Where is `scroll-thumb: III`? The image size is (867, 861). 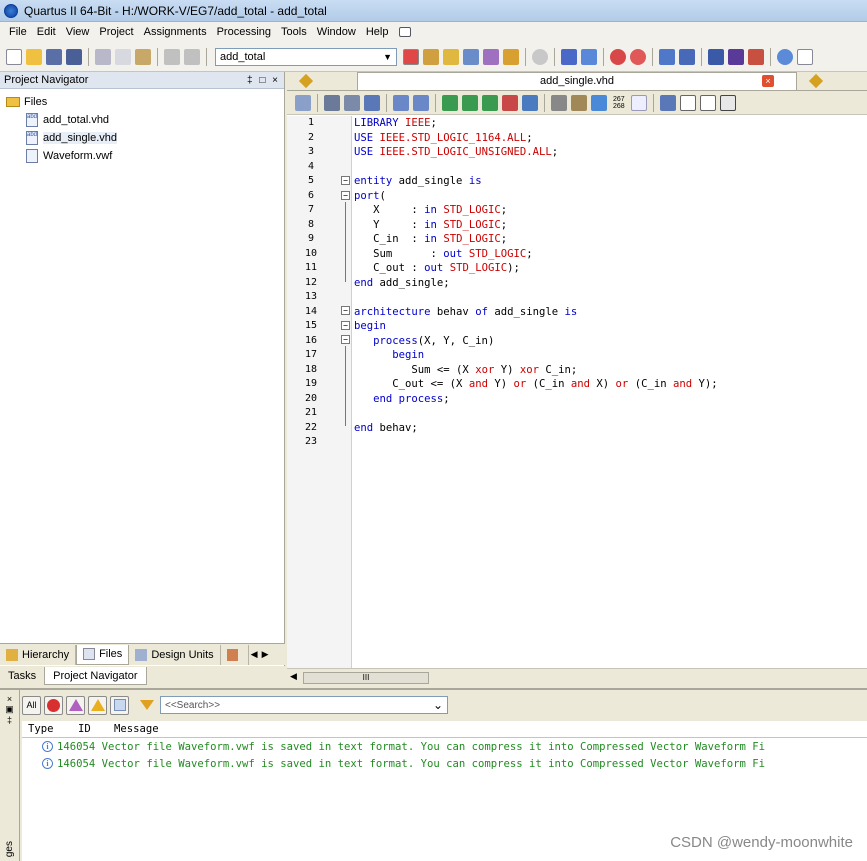 scroll-thumb: III is located at coordinates (366, 678).